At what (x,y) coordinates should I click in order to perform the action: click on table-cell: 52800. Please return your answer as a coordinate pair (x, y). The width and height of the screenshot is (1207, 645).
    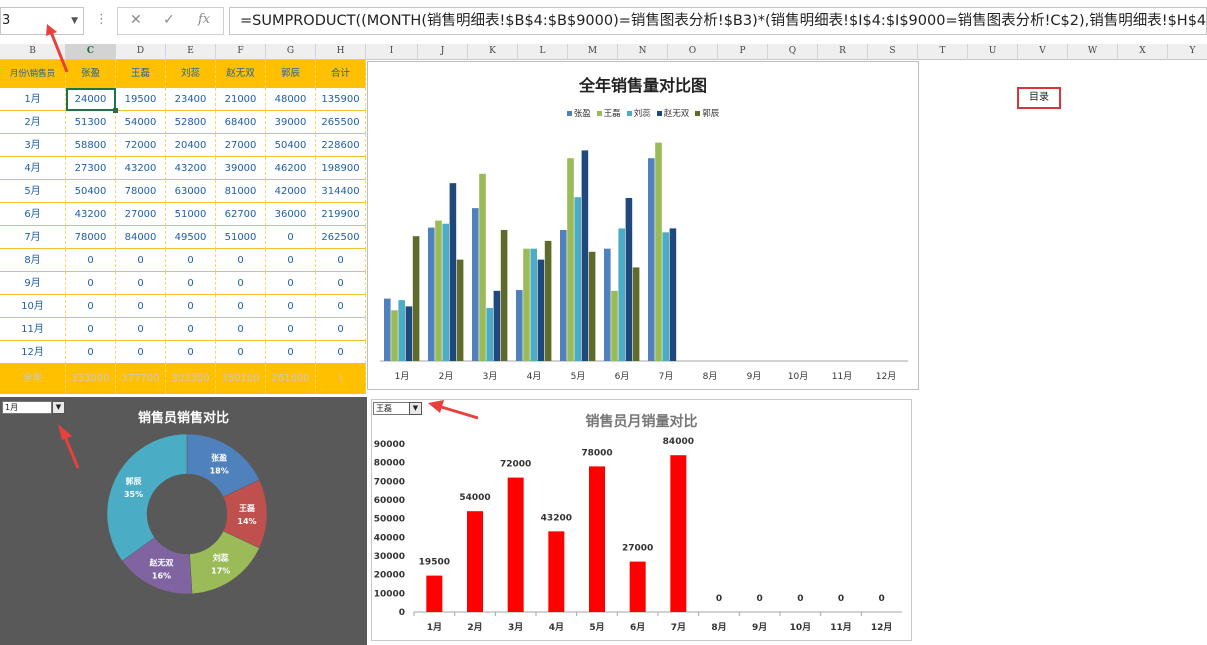
    Looking at the image, I should click on (191, 122).